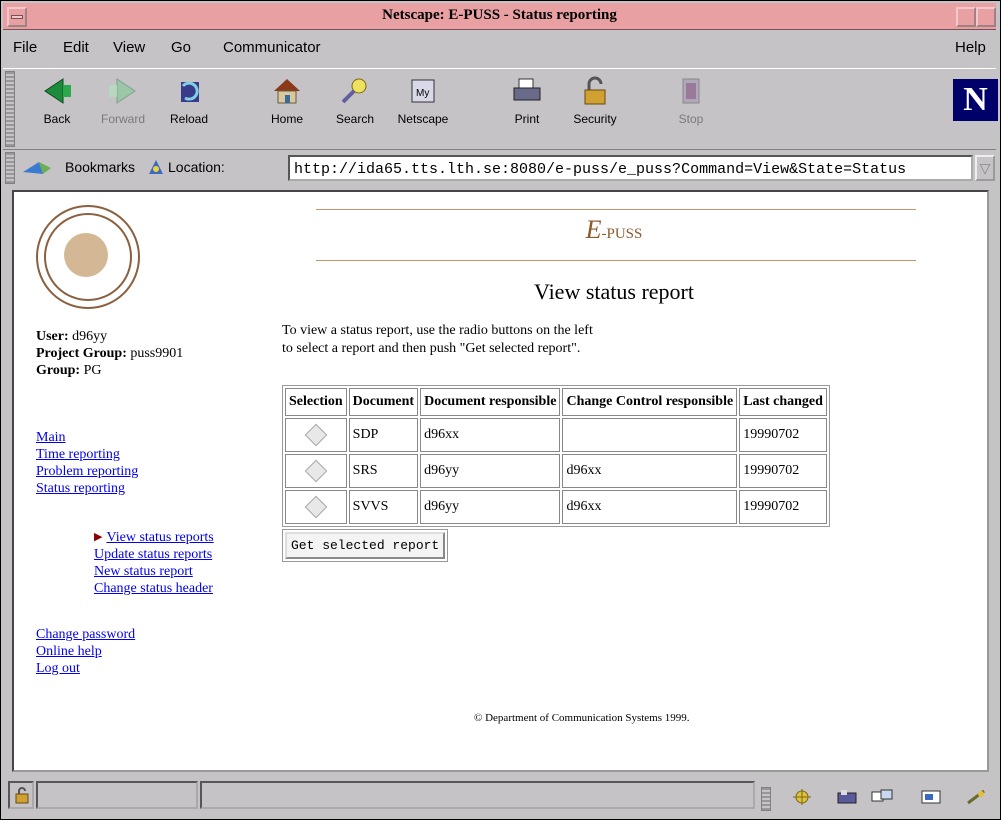 This screenshot has height=820, width=1001. Describe the element at coordinates (766, 799) in the screenshot. I see `component-bar-grip` at that location.